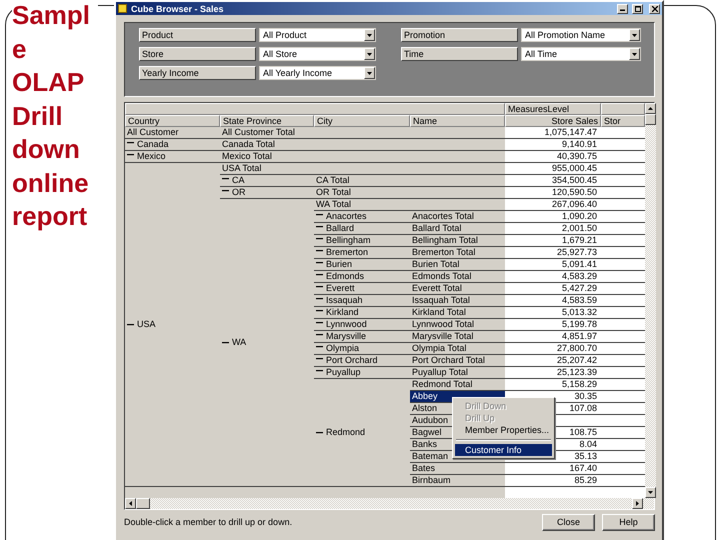  I want to click on total-cell: WA Total, so click(409, 205).